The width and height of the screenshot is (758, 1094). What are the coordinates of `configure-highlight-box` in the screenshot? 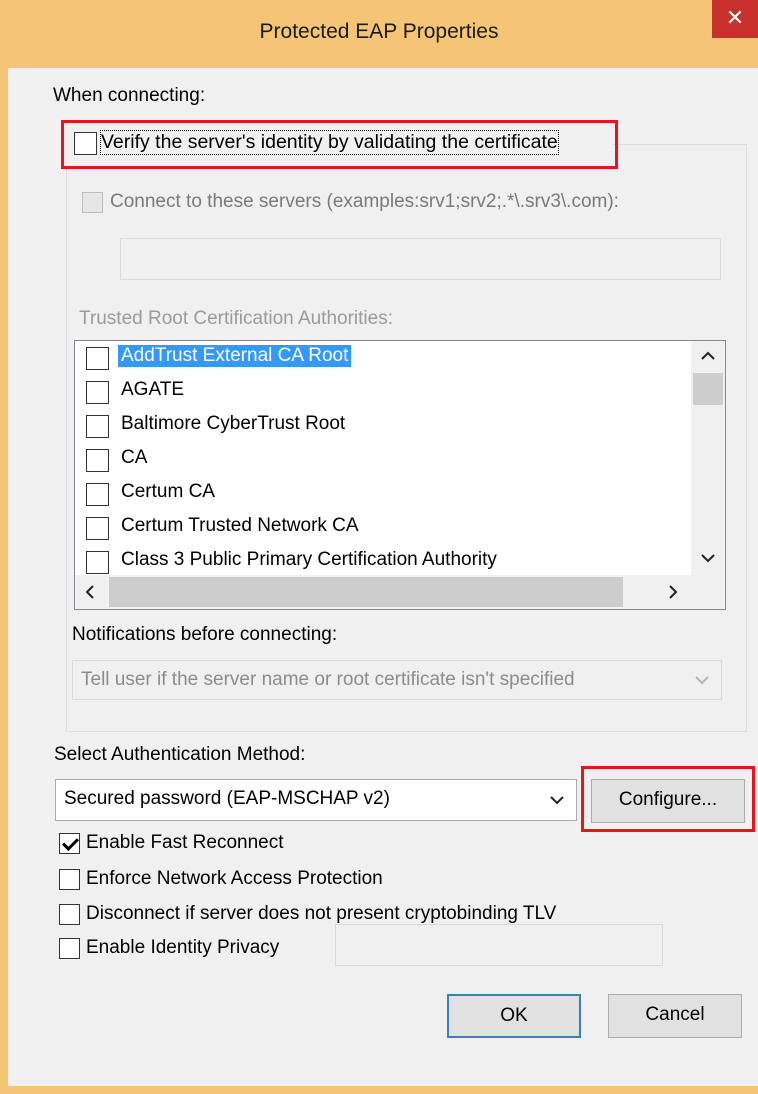 It's located at (668, 799).